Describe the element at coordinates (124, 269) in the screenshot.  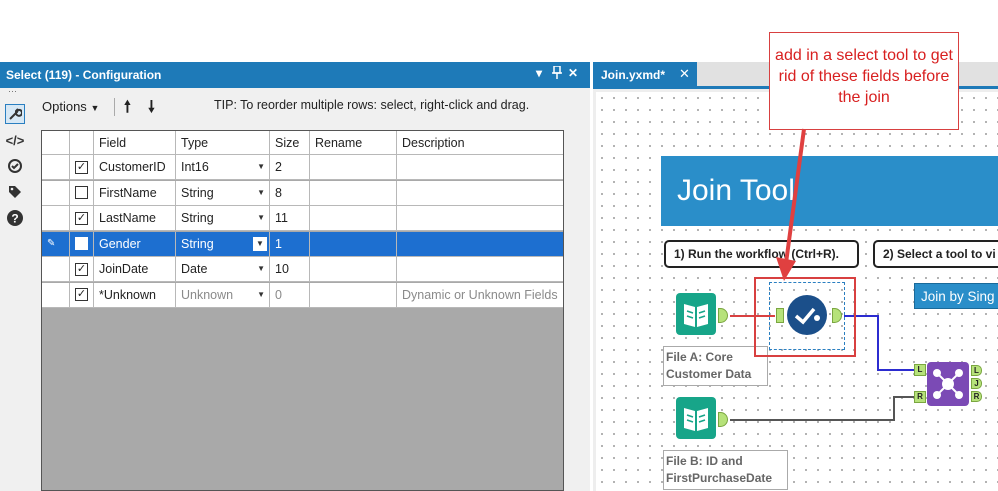
I see `field-name: JoinDate` at that location.